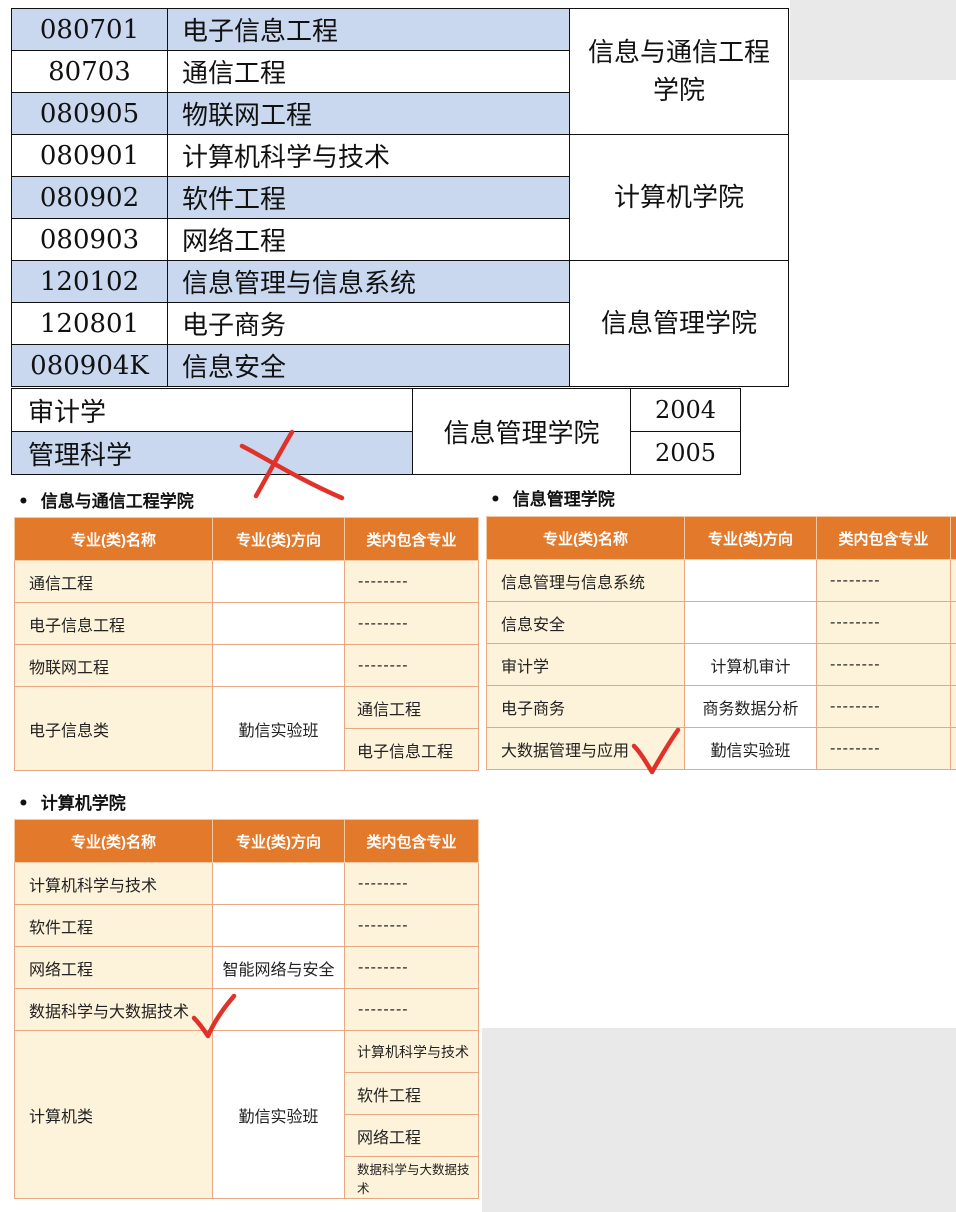  What do you see at coordinates (292, 465) in the screenshot?
I see `cross-mark-icon` at bounding box center [292, 465].